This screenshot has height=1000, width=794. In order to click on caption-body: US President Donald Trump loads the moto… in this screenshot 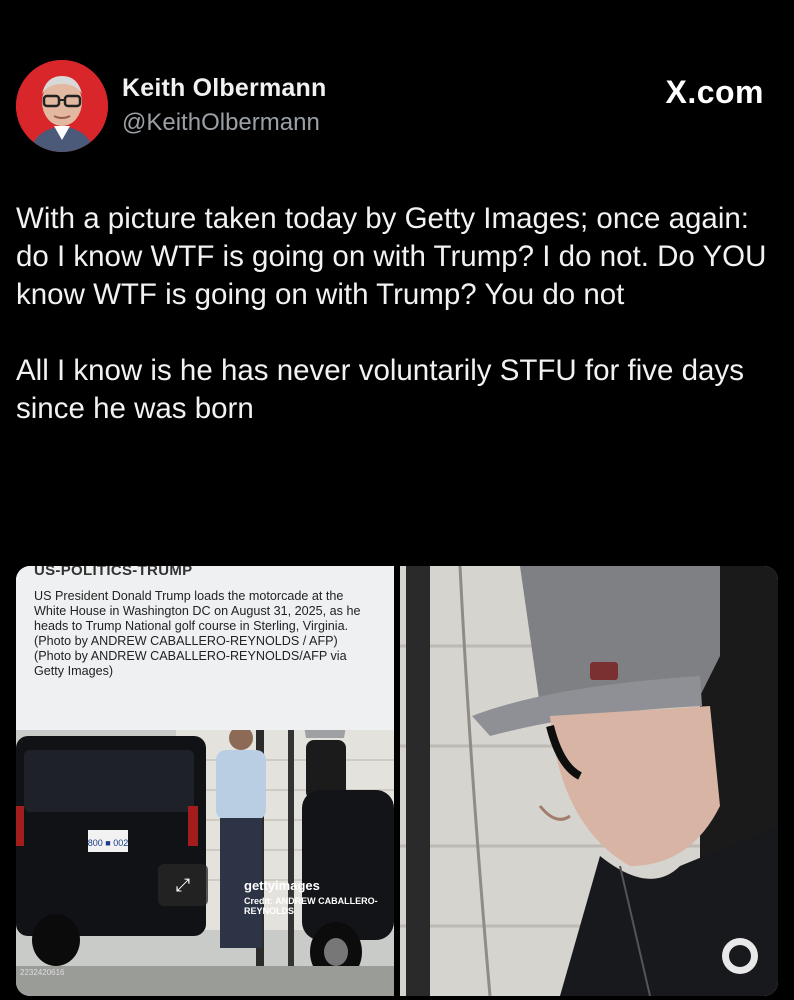, I will do `click(197, 633)`.